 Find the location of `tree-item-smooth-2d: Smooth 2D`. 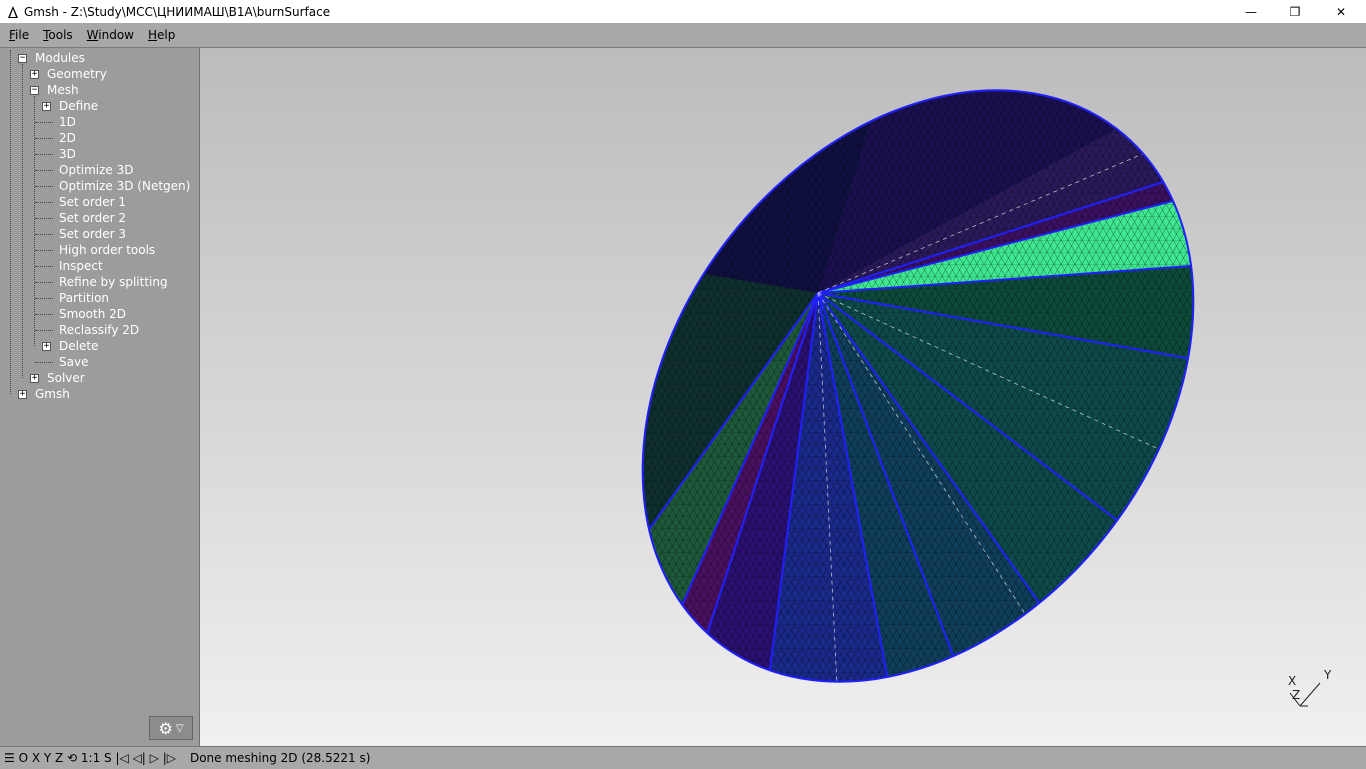

tree-item-smooth-2d: Smooth 2D is located at coordinates (92, 314).